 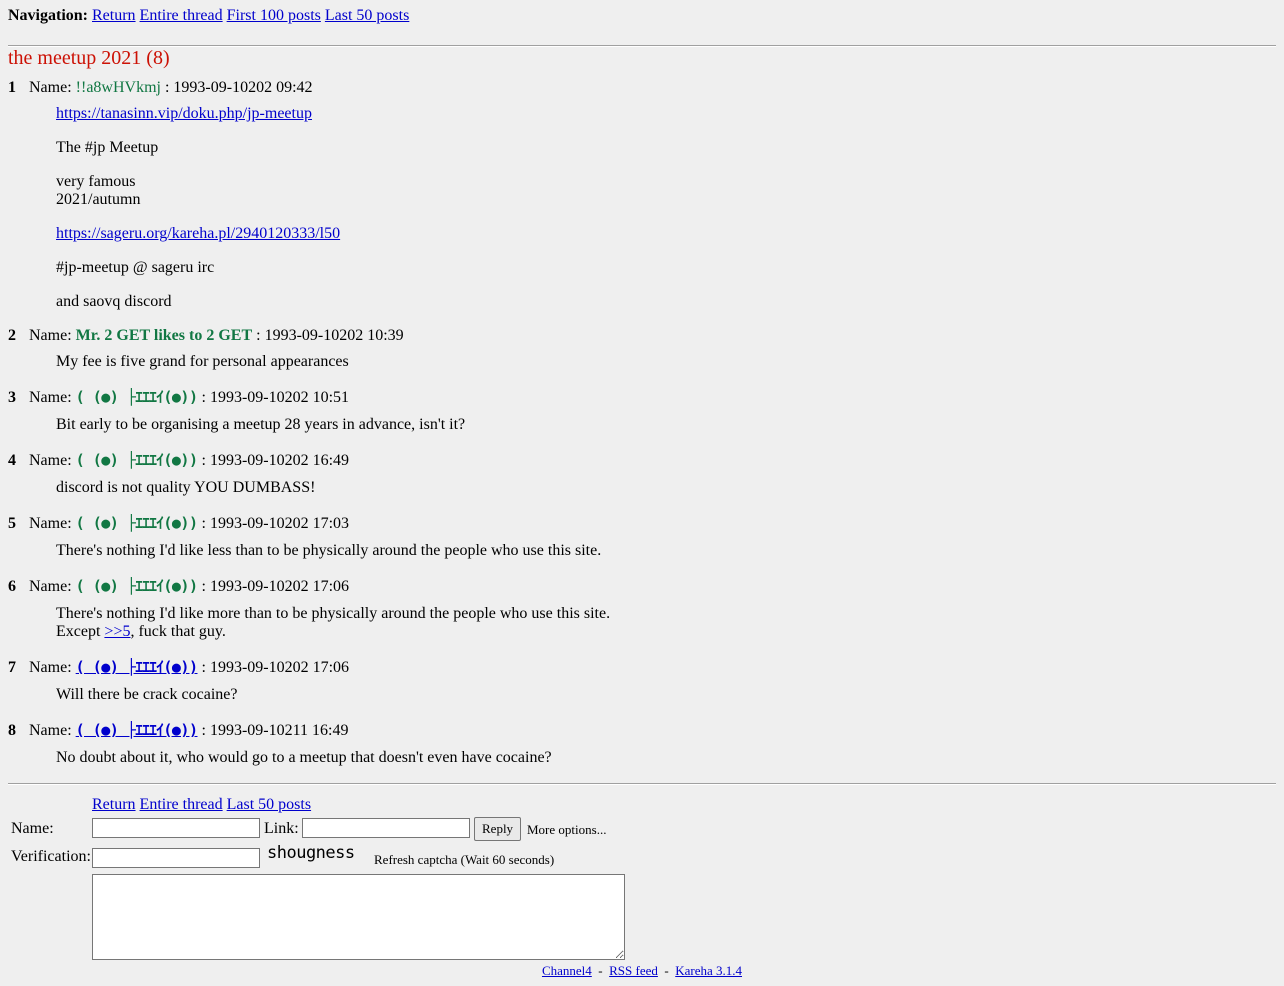 What do you see at coordinates (238, 87) in the screenshot?
I see `post-date: : 1993-09-10202 09:42` at bounding box center [238, 87].